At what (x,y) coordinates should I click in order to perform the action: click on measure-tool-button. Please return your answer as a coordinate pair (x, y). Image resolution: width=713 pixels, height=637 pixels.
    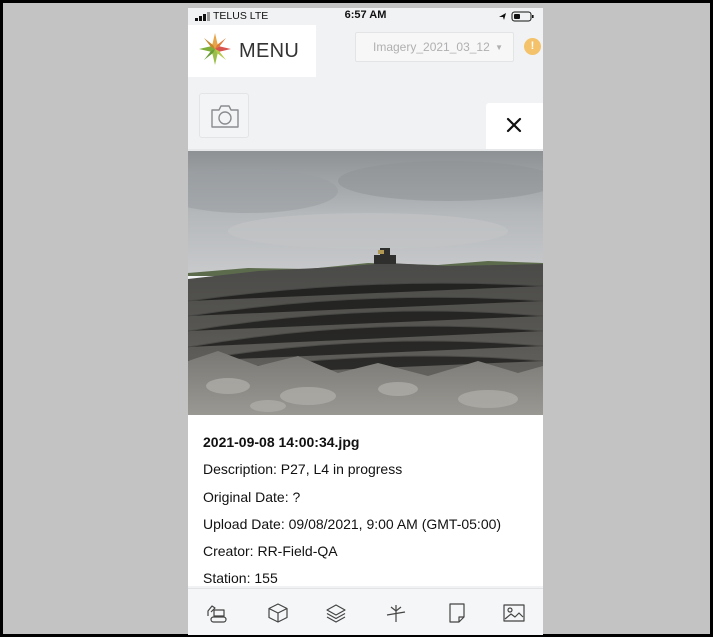
    Looking at the image, I should click on (396, 613).